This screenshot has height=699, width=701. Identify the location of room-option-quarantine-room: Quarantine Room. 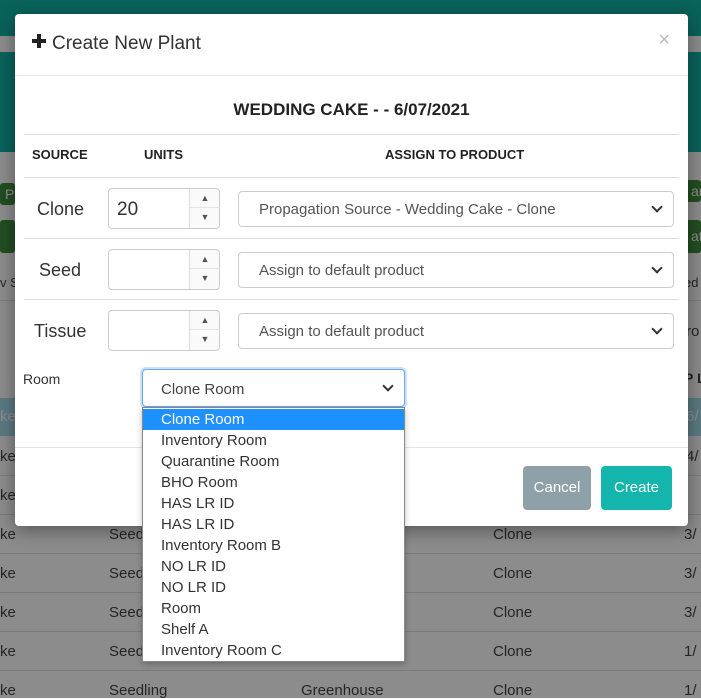
(273, 461).